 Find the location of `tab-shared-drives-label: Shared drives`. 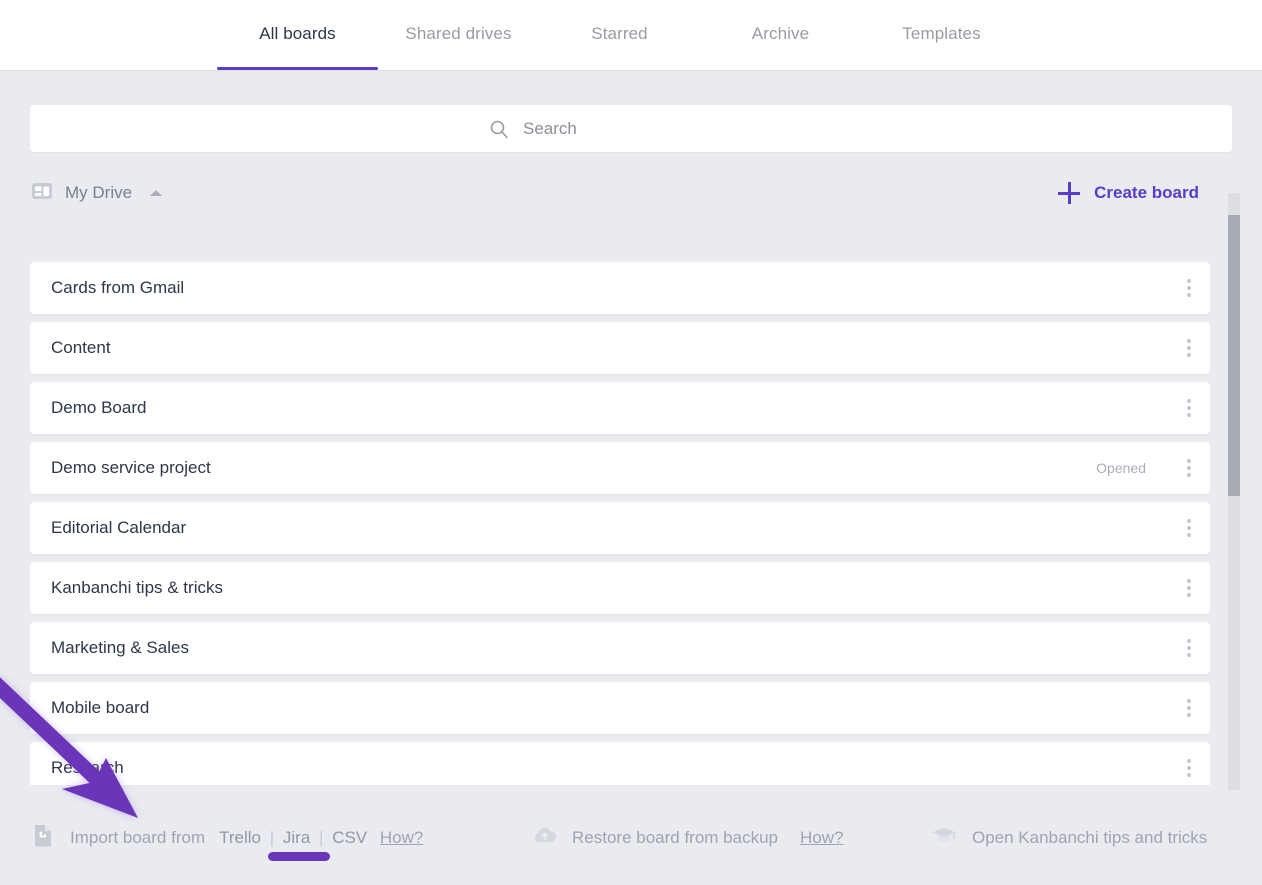

tab-shared-drives-label: Shared drives is located at coordinates (458, 33).